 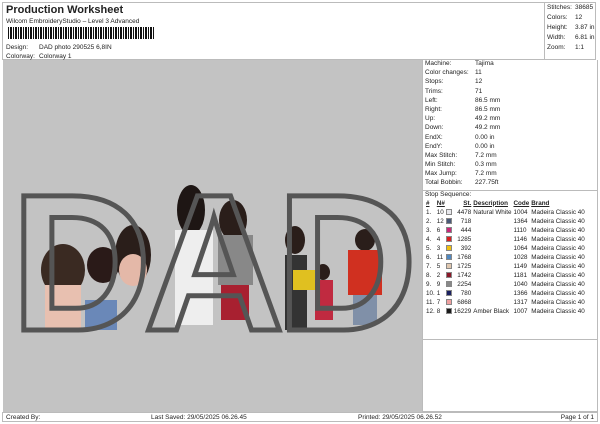 I want to click on needle-number: 6, so click(x=438, y=230).